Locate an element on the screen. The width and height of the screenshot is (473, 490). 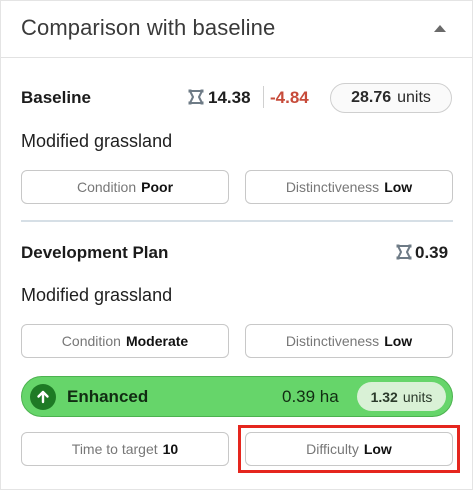
baseline-units-value: 28.76 is located at coordinates (371, 97).